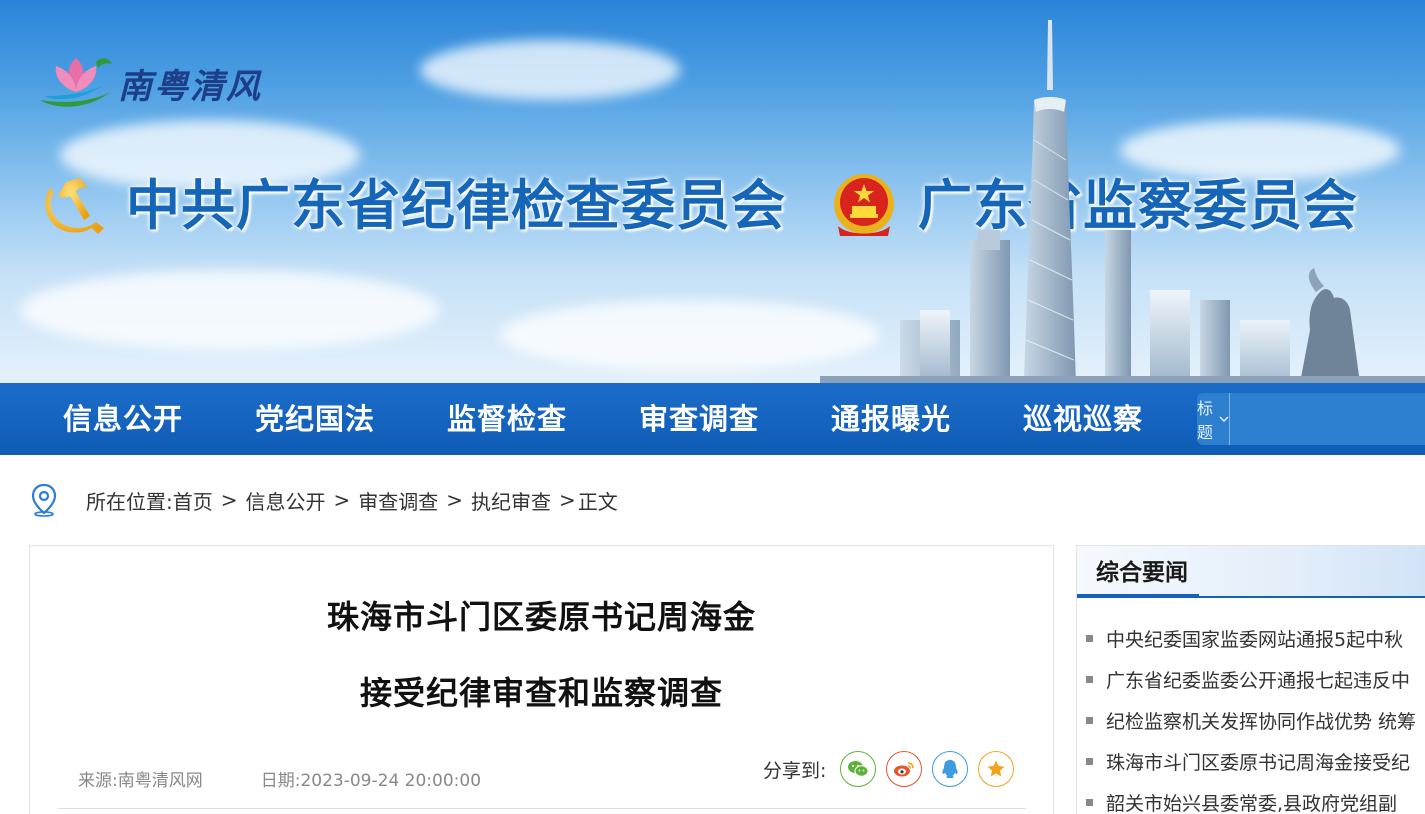  What do you see at coordinates (193, 500) in the screenshot?
I see `breadcrumb-home: 首页` at bounding box center [193, 500].